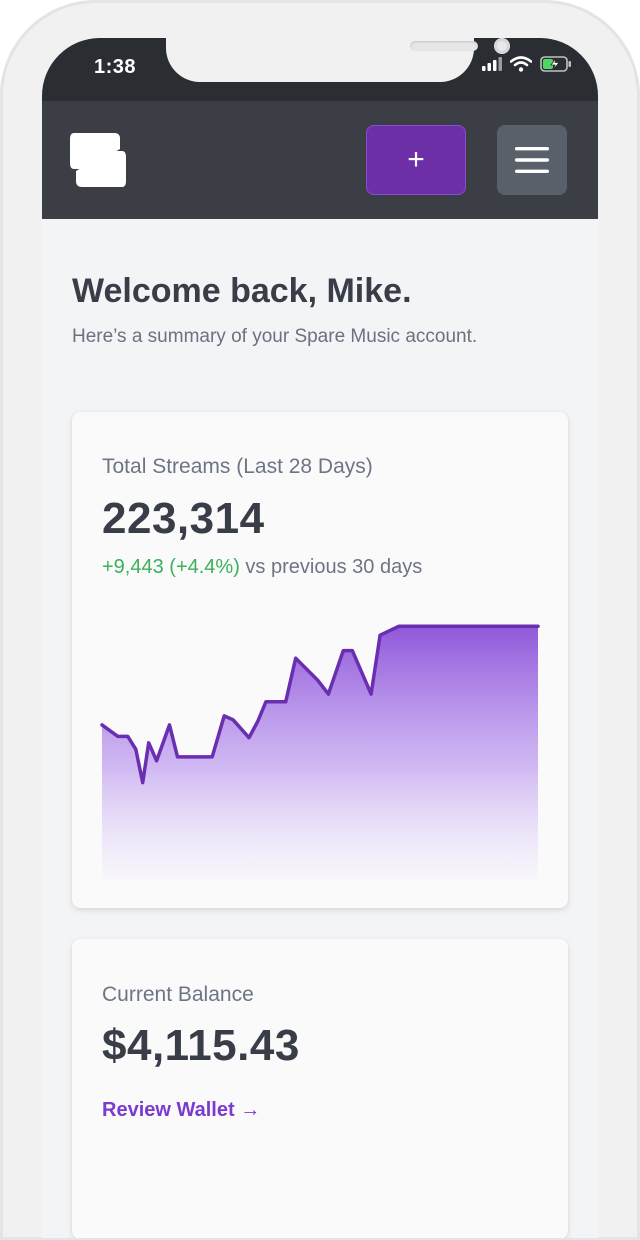  I want to click on wifi-icon, so click(521, 64).